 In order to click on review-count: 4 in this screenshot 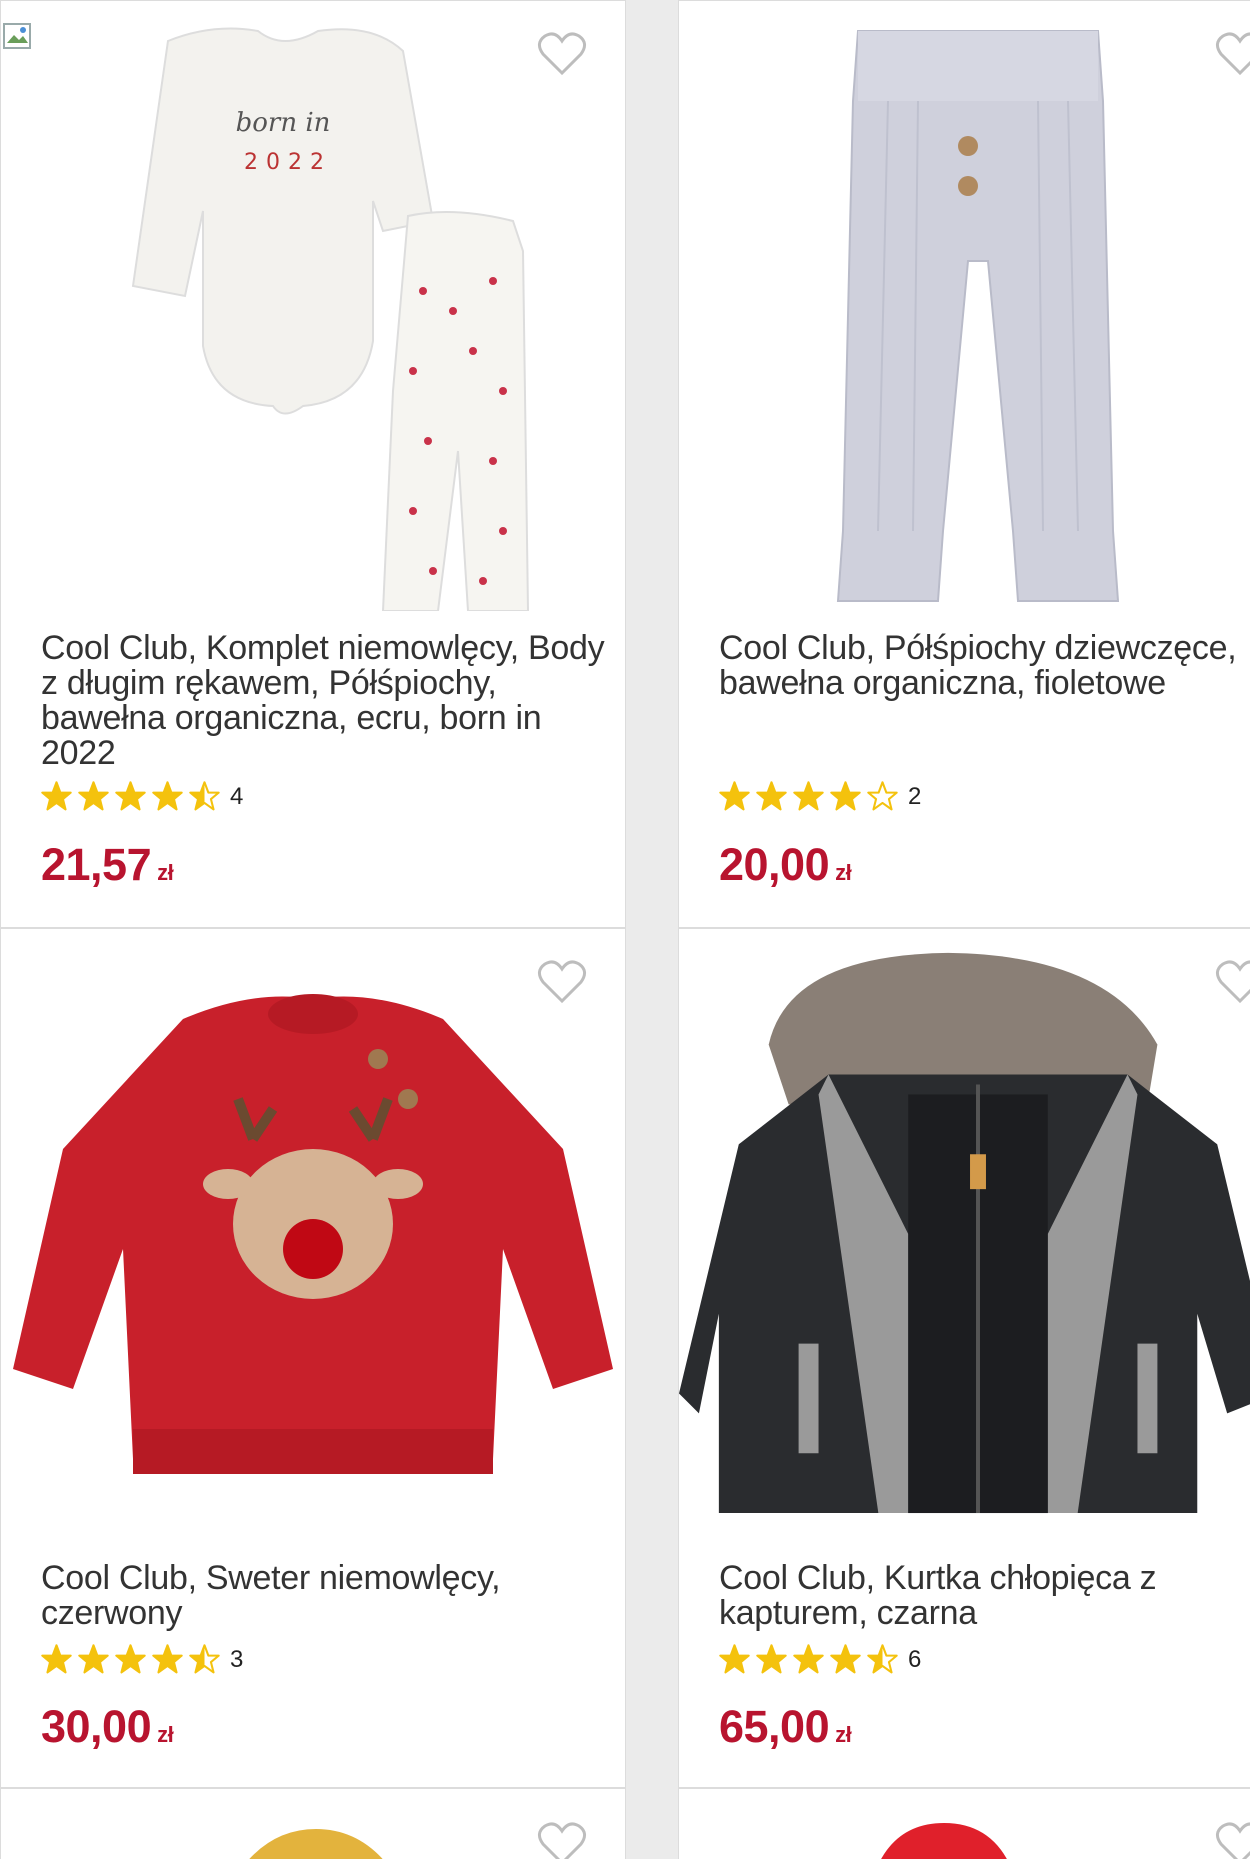, I will do `click(237, 796)`.